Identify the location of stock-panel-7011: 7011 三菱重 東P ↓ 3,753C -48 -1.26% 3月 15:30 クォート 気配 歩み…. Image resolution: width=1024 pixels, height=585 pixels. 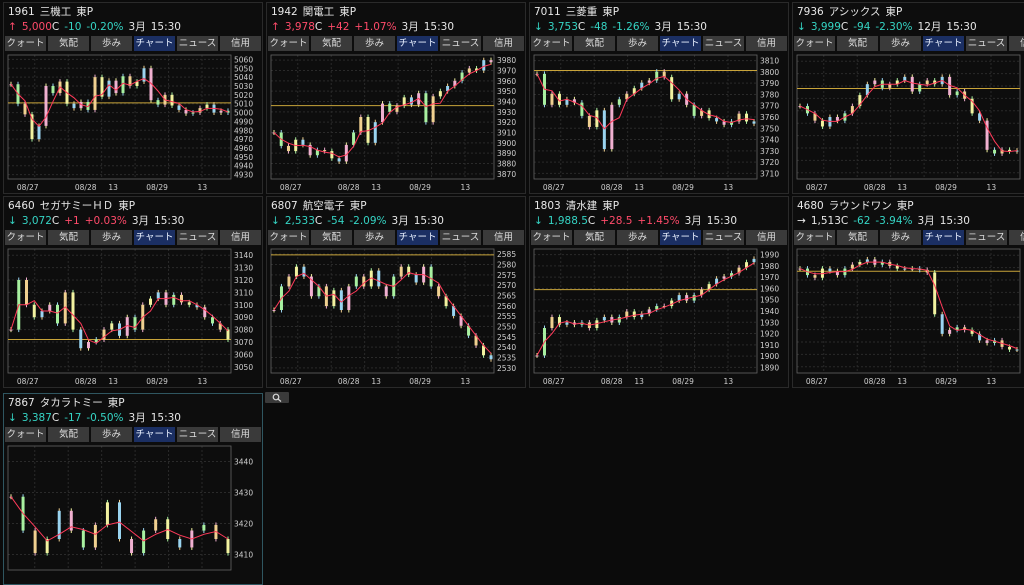
(659, 98).